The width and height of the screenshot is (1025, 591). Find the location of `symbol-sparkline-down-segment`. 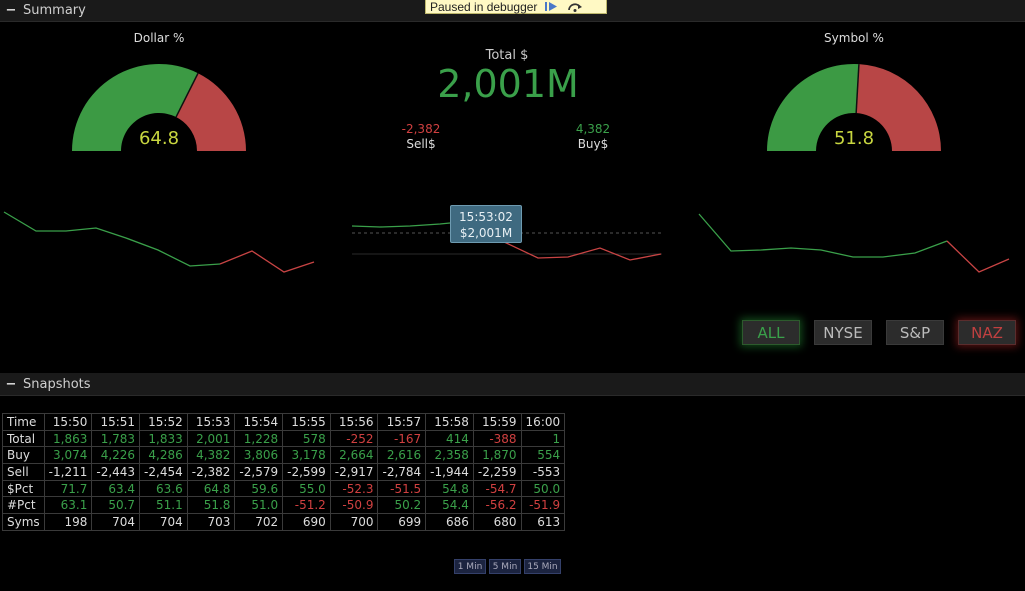

symbol-sparkline-down-segment is located at coordinates (978, 256).